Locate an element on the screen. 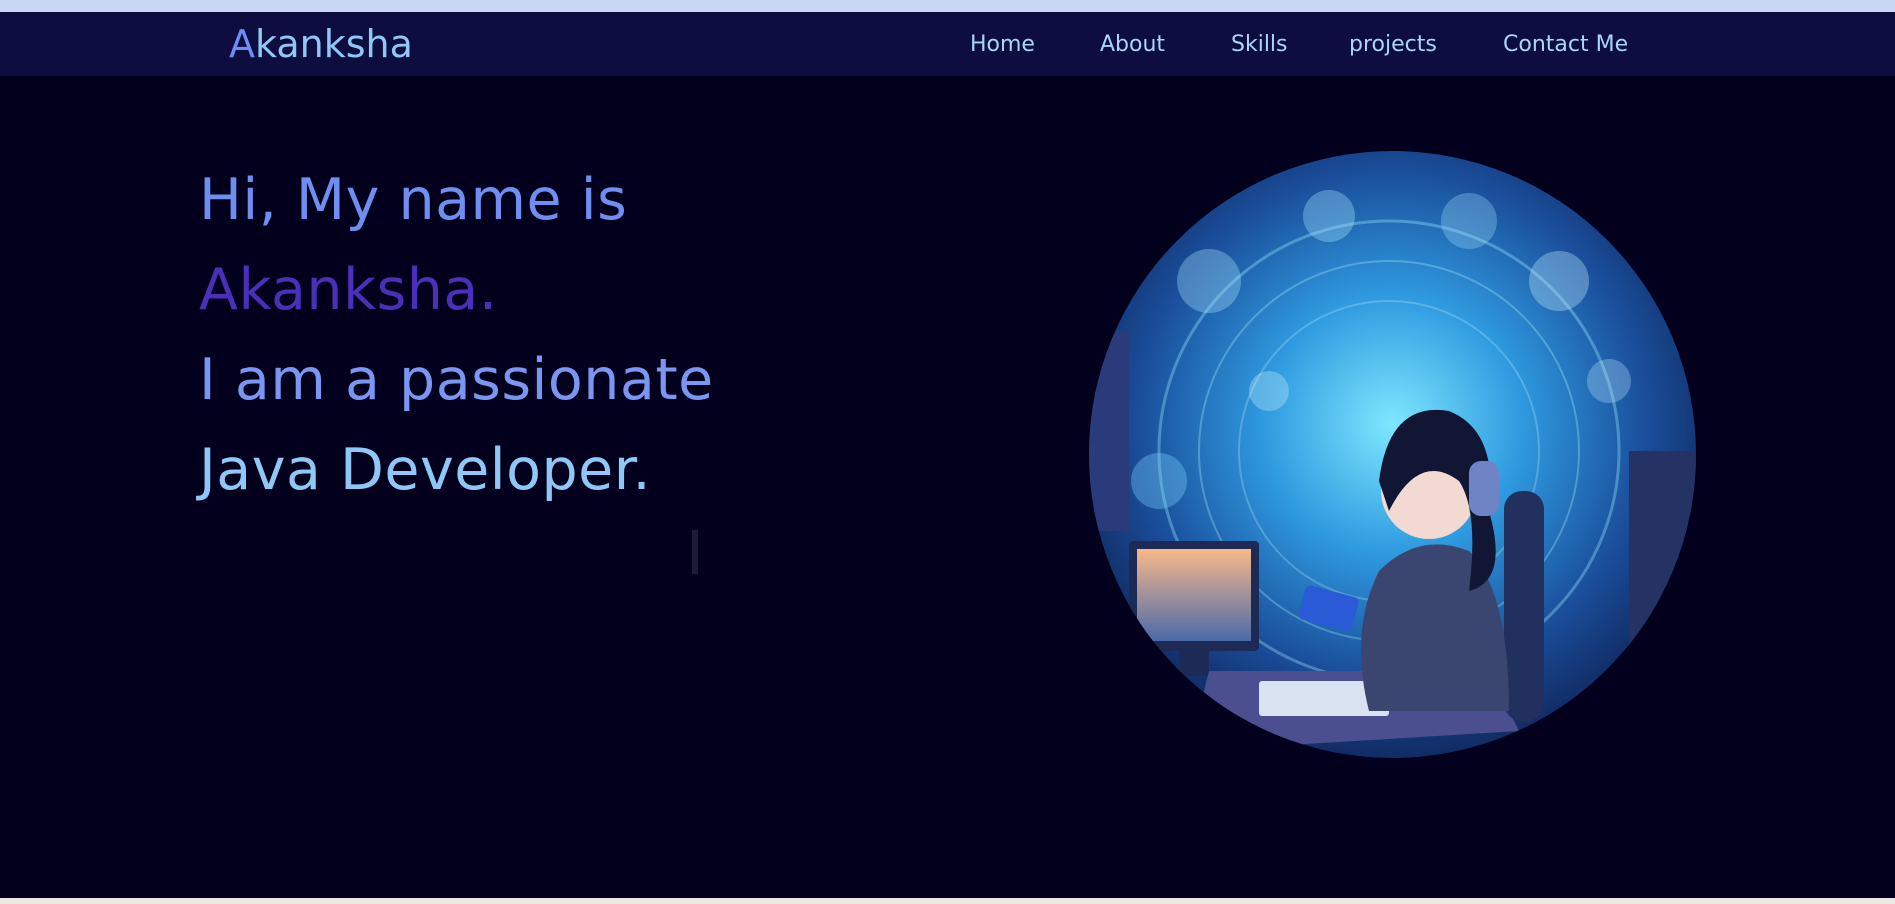 This screenshot has width=1895, height=904. top-strip is located at coordinates (947, 6).